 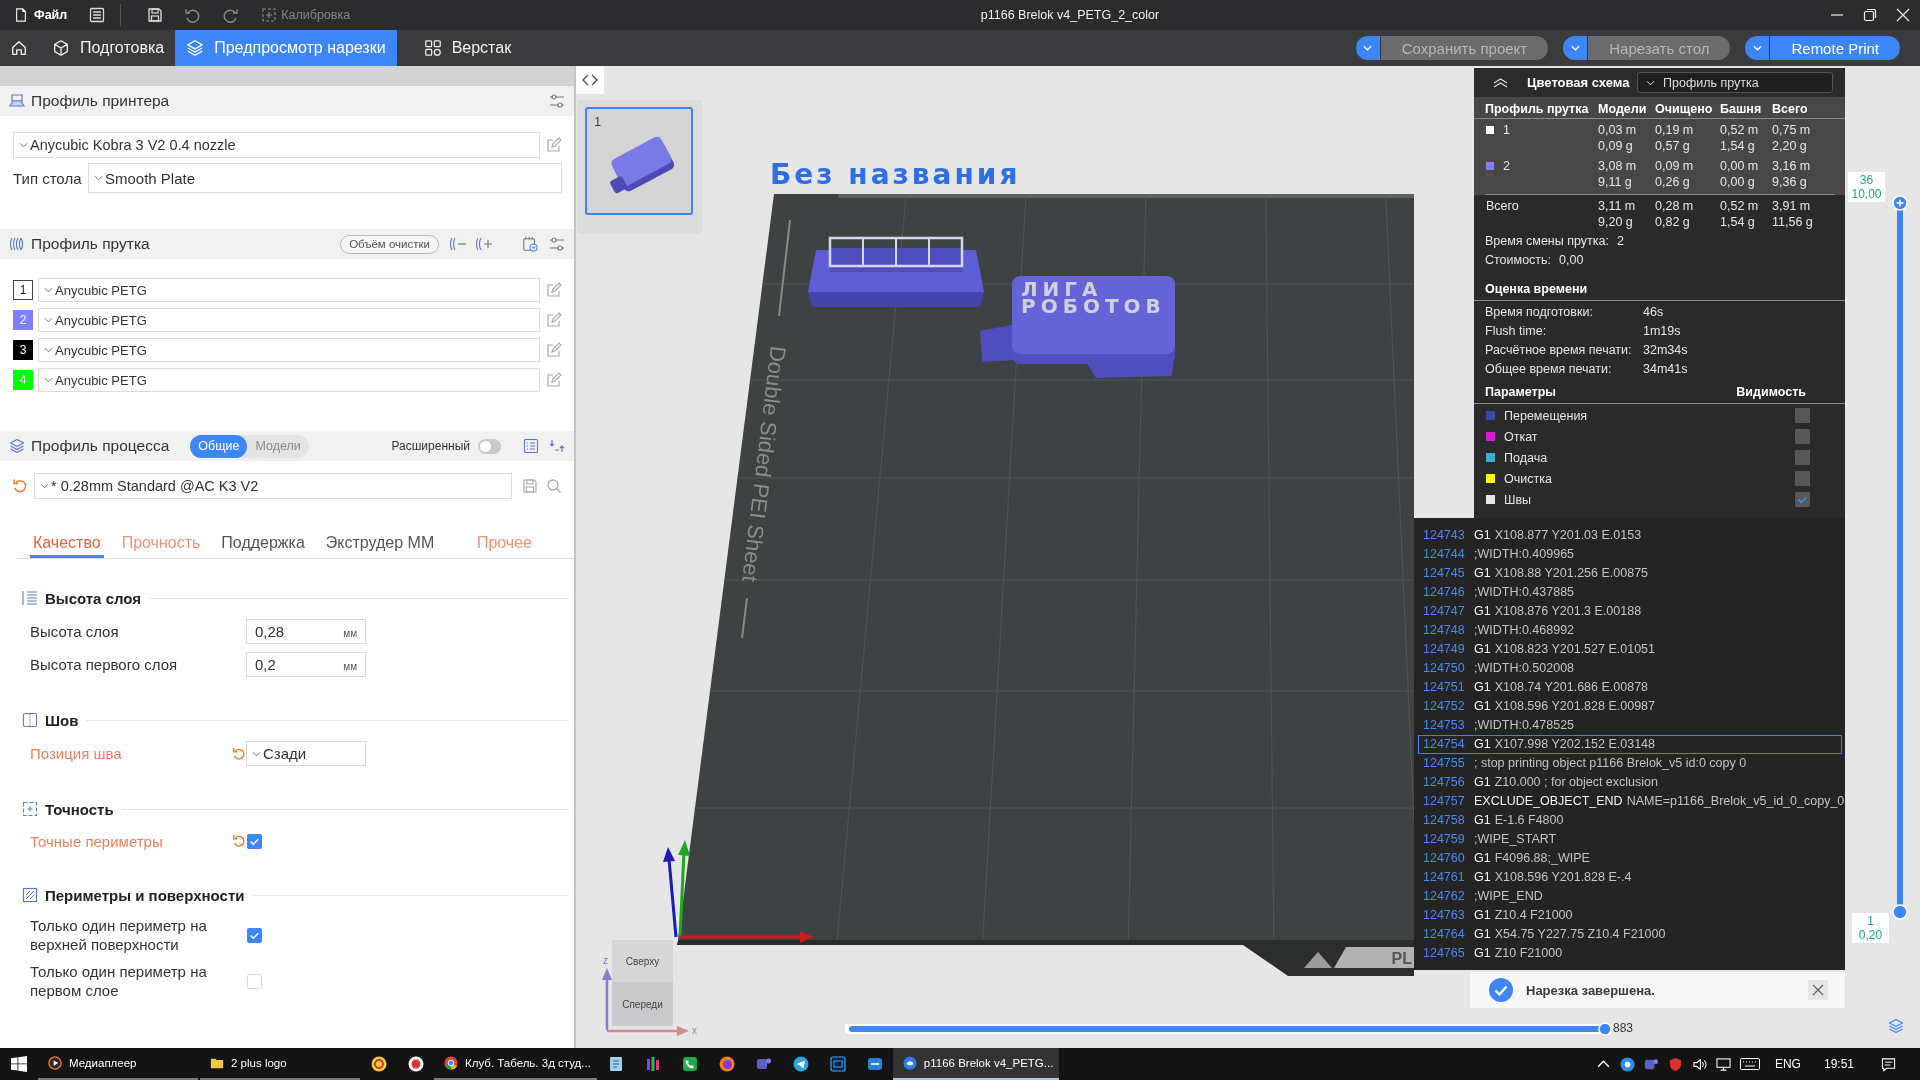 What do you see at coordinates (642, 961) in the screenshot?
I see `top-view-button: Сверху` at bounding box center [642, 961].